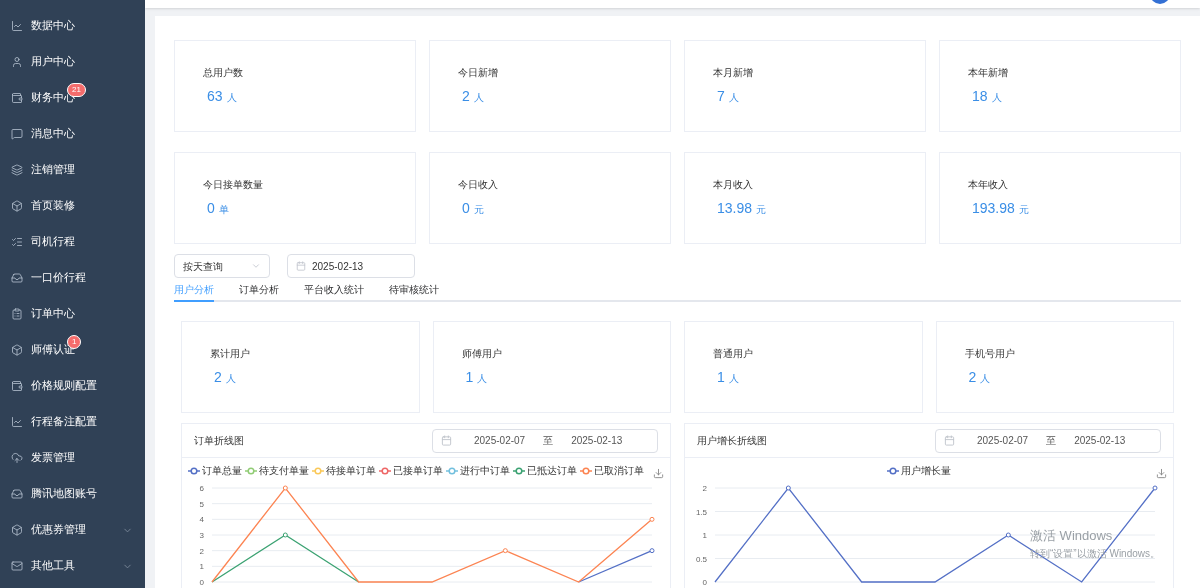 This screenshot has width=1200, height=588. What do you see at coordinates (72, 566) in the screenshot?
I see `sidebar-item: 其他工具` at bounding box center [72, 566].